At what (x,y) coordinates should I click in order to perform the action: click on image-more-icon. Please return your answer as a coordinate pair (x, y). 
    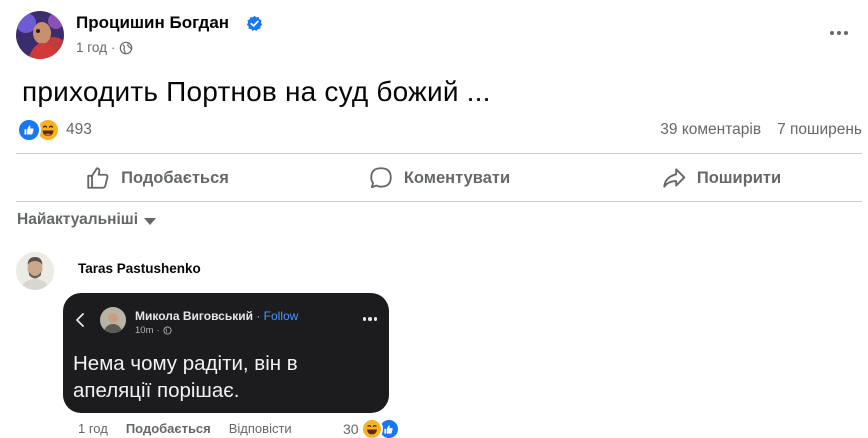
    Looking at the image, I should click on (369, 319).